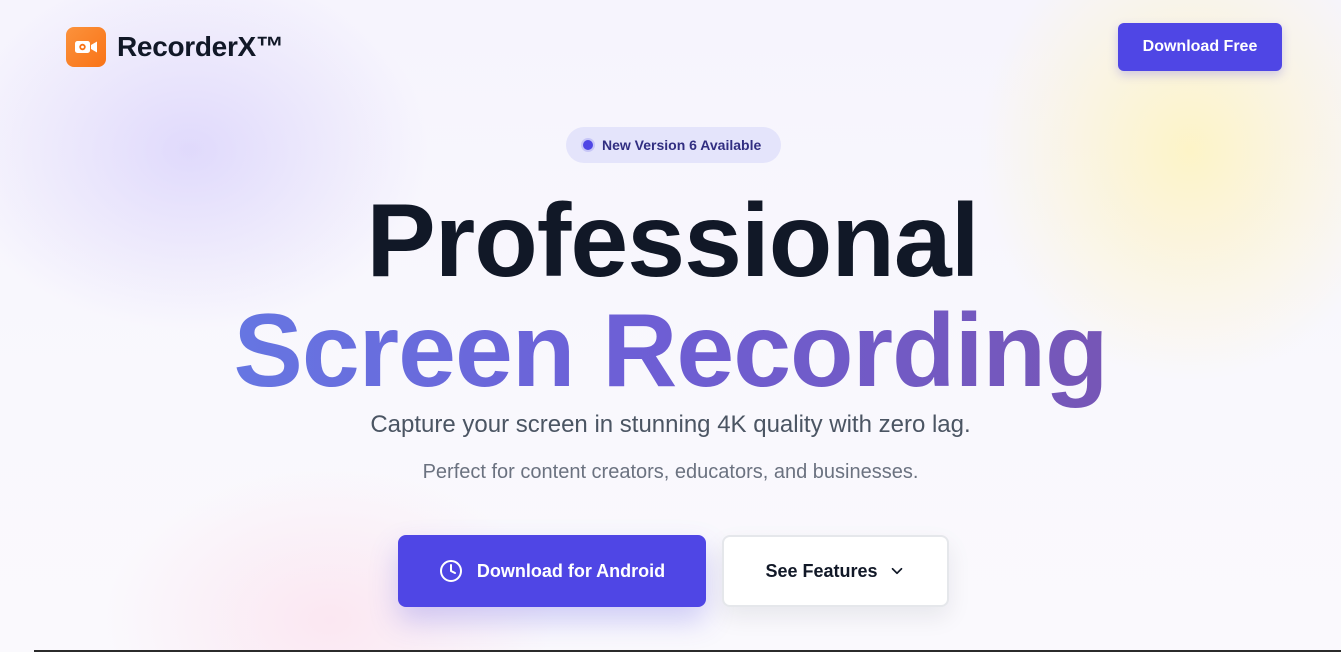 This screenshot has height=652, width=1341. Describe the element at coordinates (588, 145) in the screenshot. I see `status-dot-icon` at that location.